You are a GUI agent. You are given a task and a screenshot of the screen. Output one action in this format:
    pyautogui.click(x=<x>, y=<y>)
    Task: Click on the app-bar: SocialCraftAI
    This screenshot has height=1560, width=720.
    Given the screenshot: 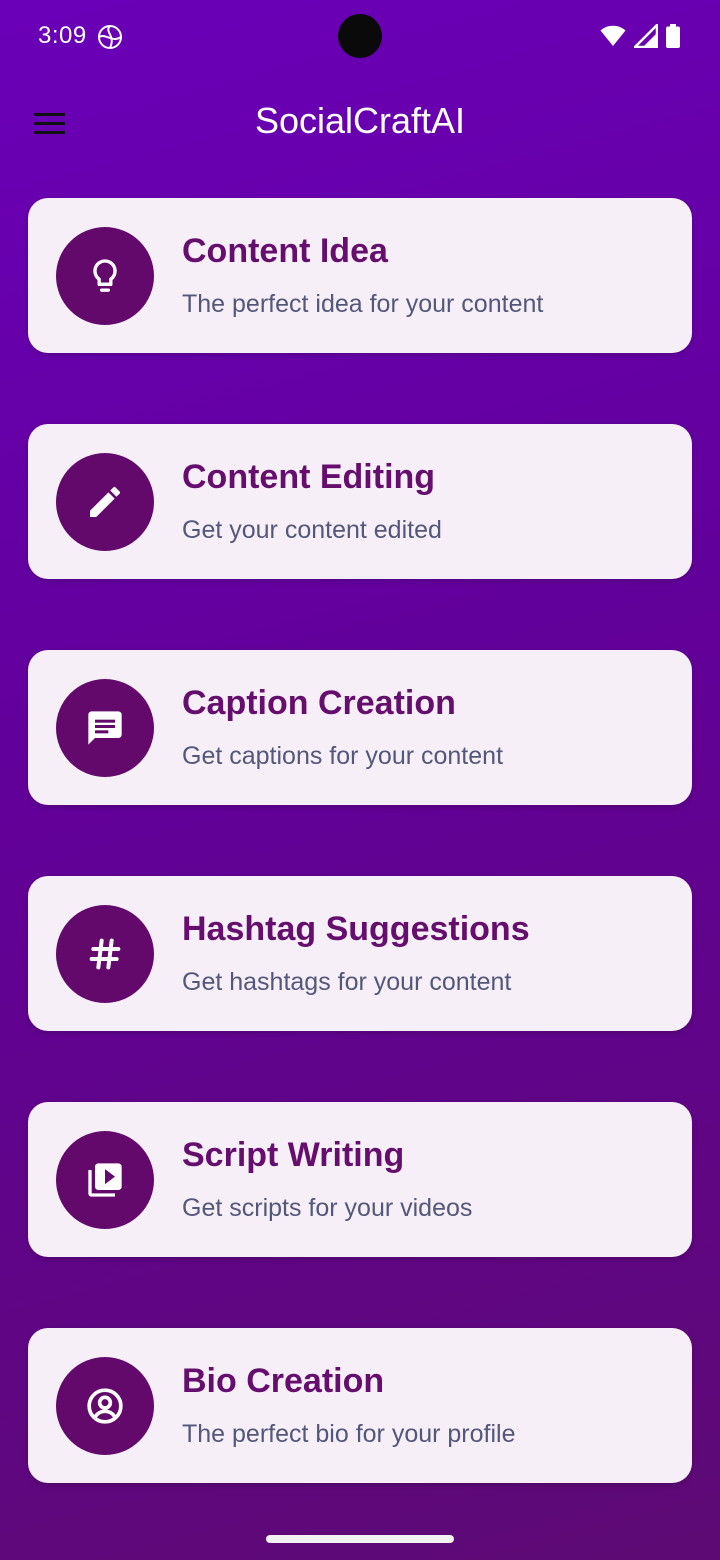 What is the action you would take?
    pyautogui.click(x=360, y=121)
    